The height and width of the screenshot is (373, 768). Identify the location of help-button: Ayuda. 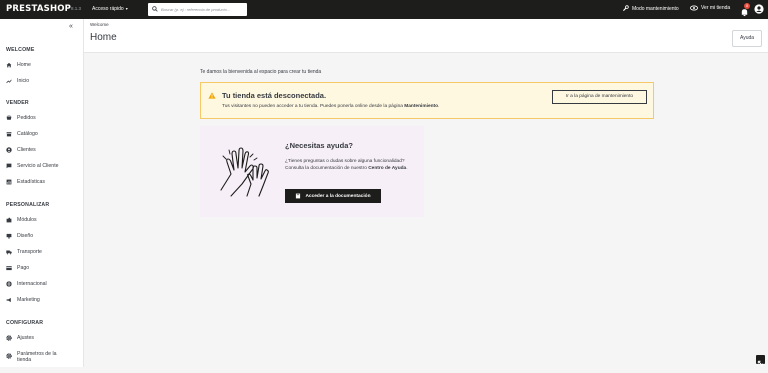
(747, 38).